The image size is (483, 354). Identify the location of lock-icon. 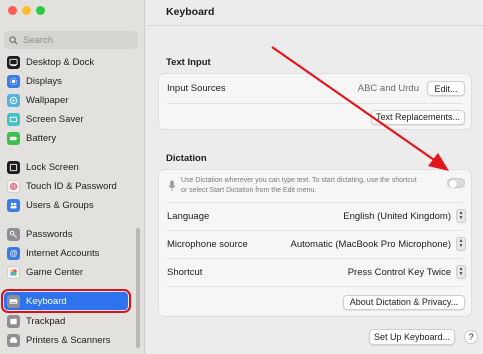
(13, 167).